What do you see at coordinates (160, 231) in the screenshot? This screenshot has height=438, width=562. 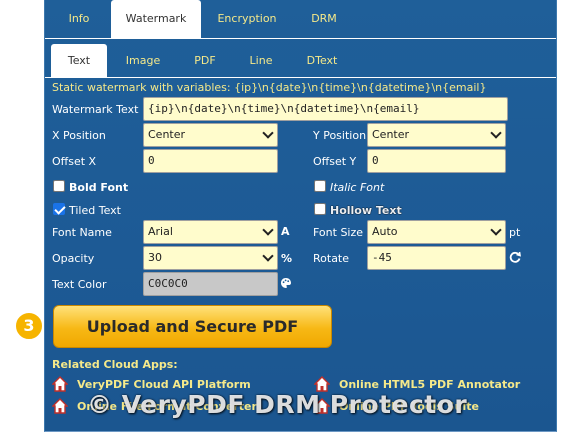 I see `font-name-value: Arial` at bounding box center [160, 231].